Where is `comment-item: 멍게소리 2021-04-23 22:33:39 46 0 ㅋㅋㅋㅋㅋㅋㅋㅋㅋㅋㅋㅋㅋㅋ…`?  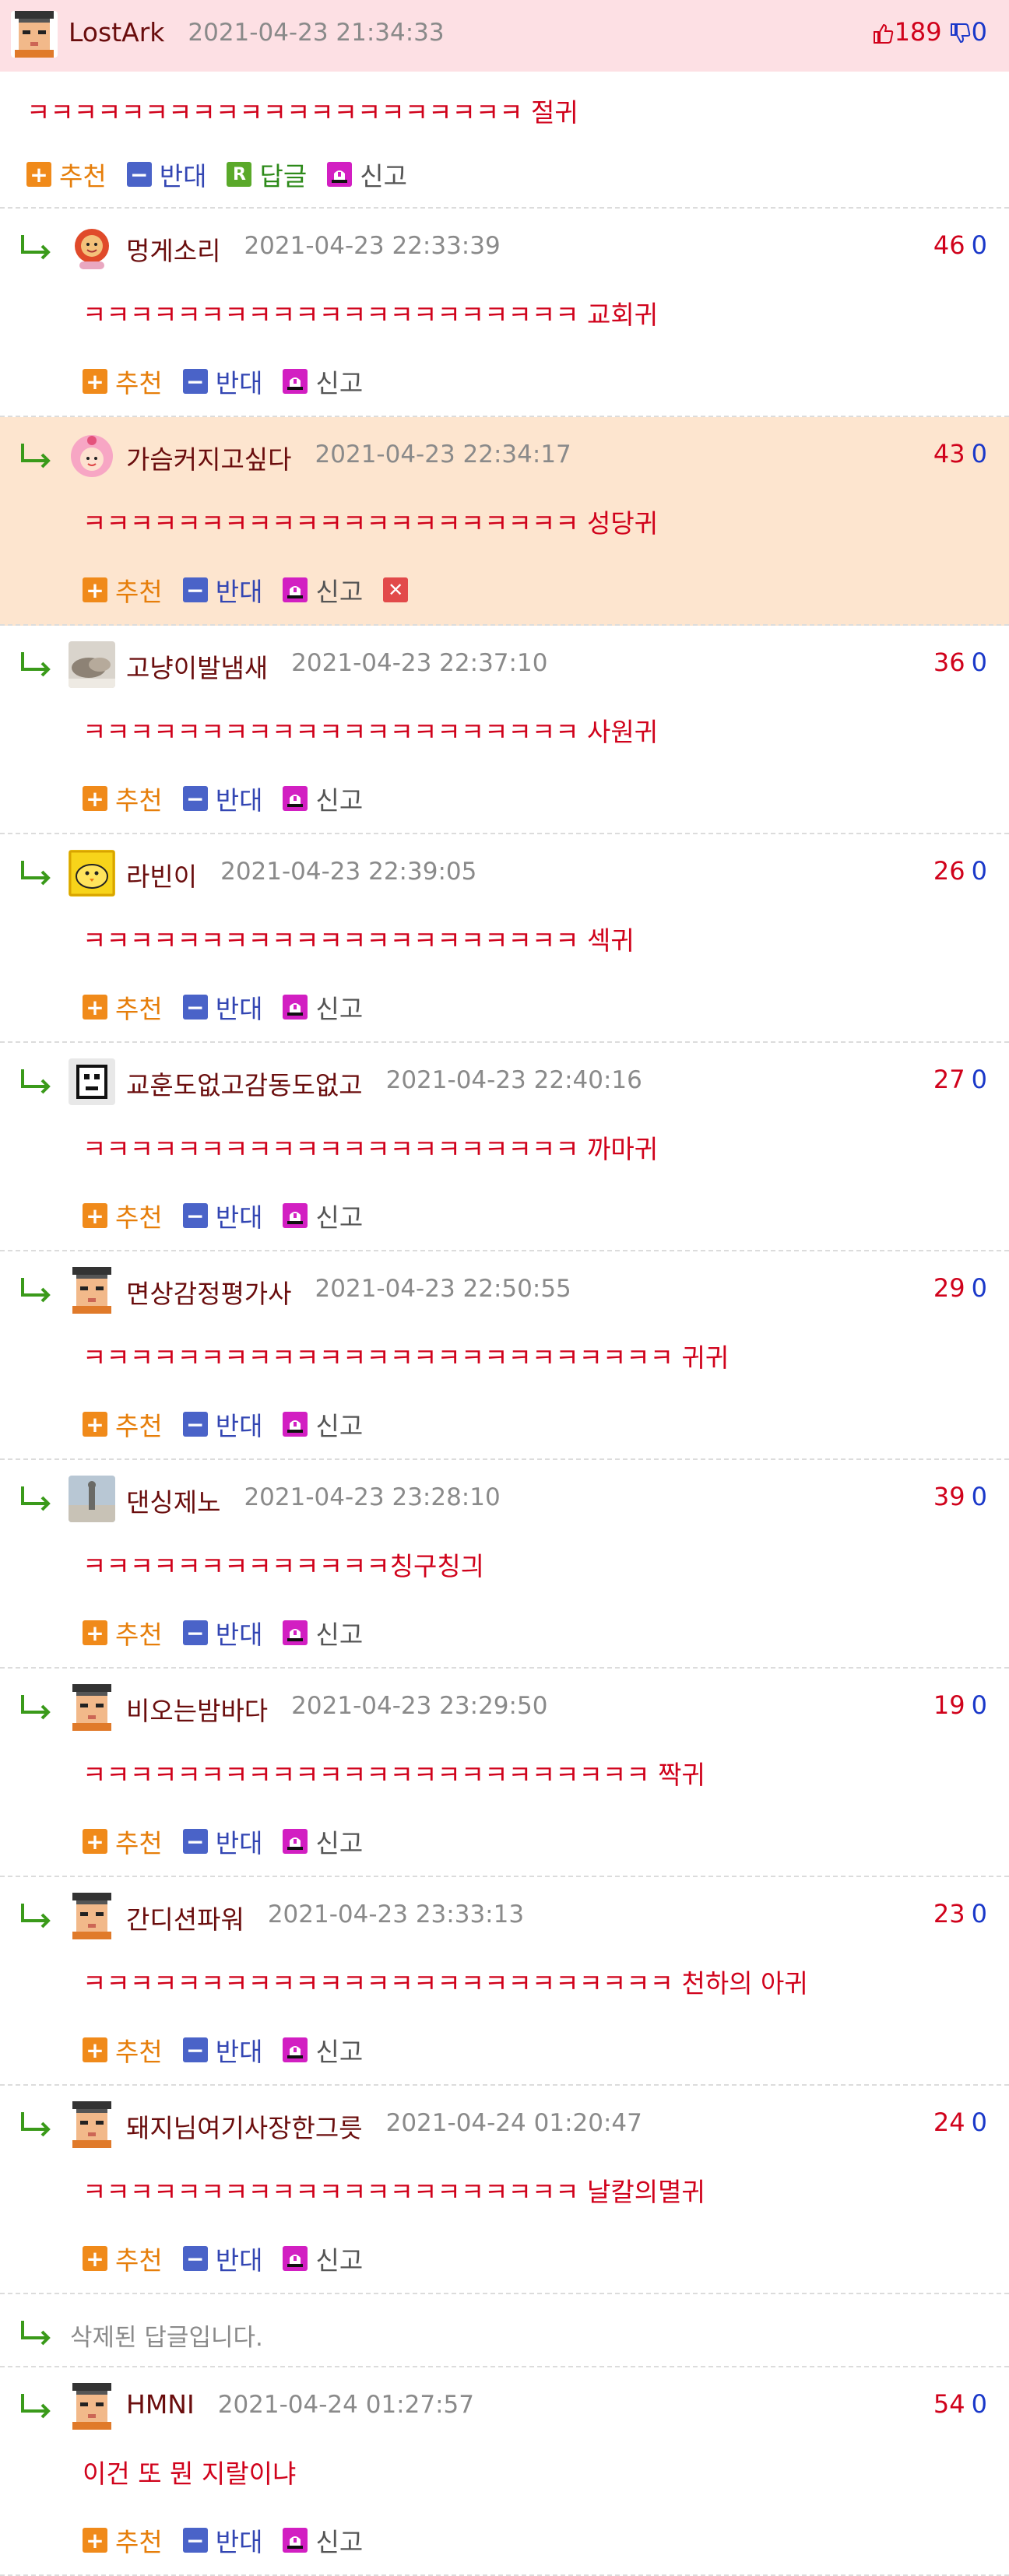
comment-item: 멍게소리 2021-04-23 22:33:39 46 0 ㅋㅋㅋㅋㅋㅋㅋㅋㅋㅋㅋㅋㅋㅋ… is located at coordinates (504, 313).